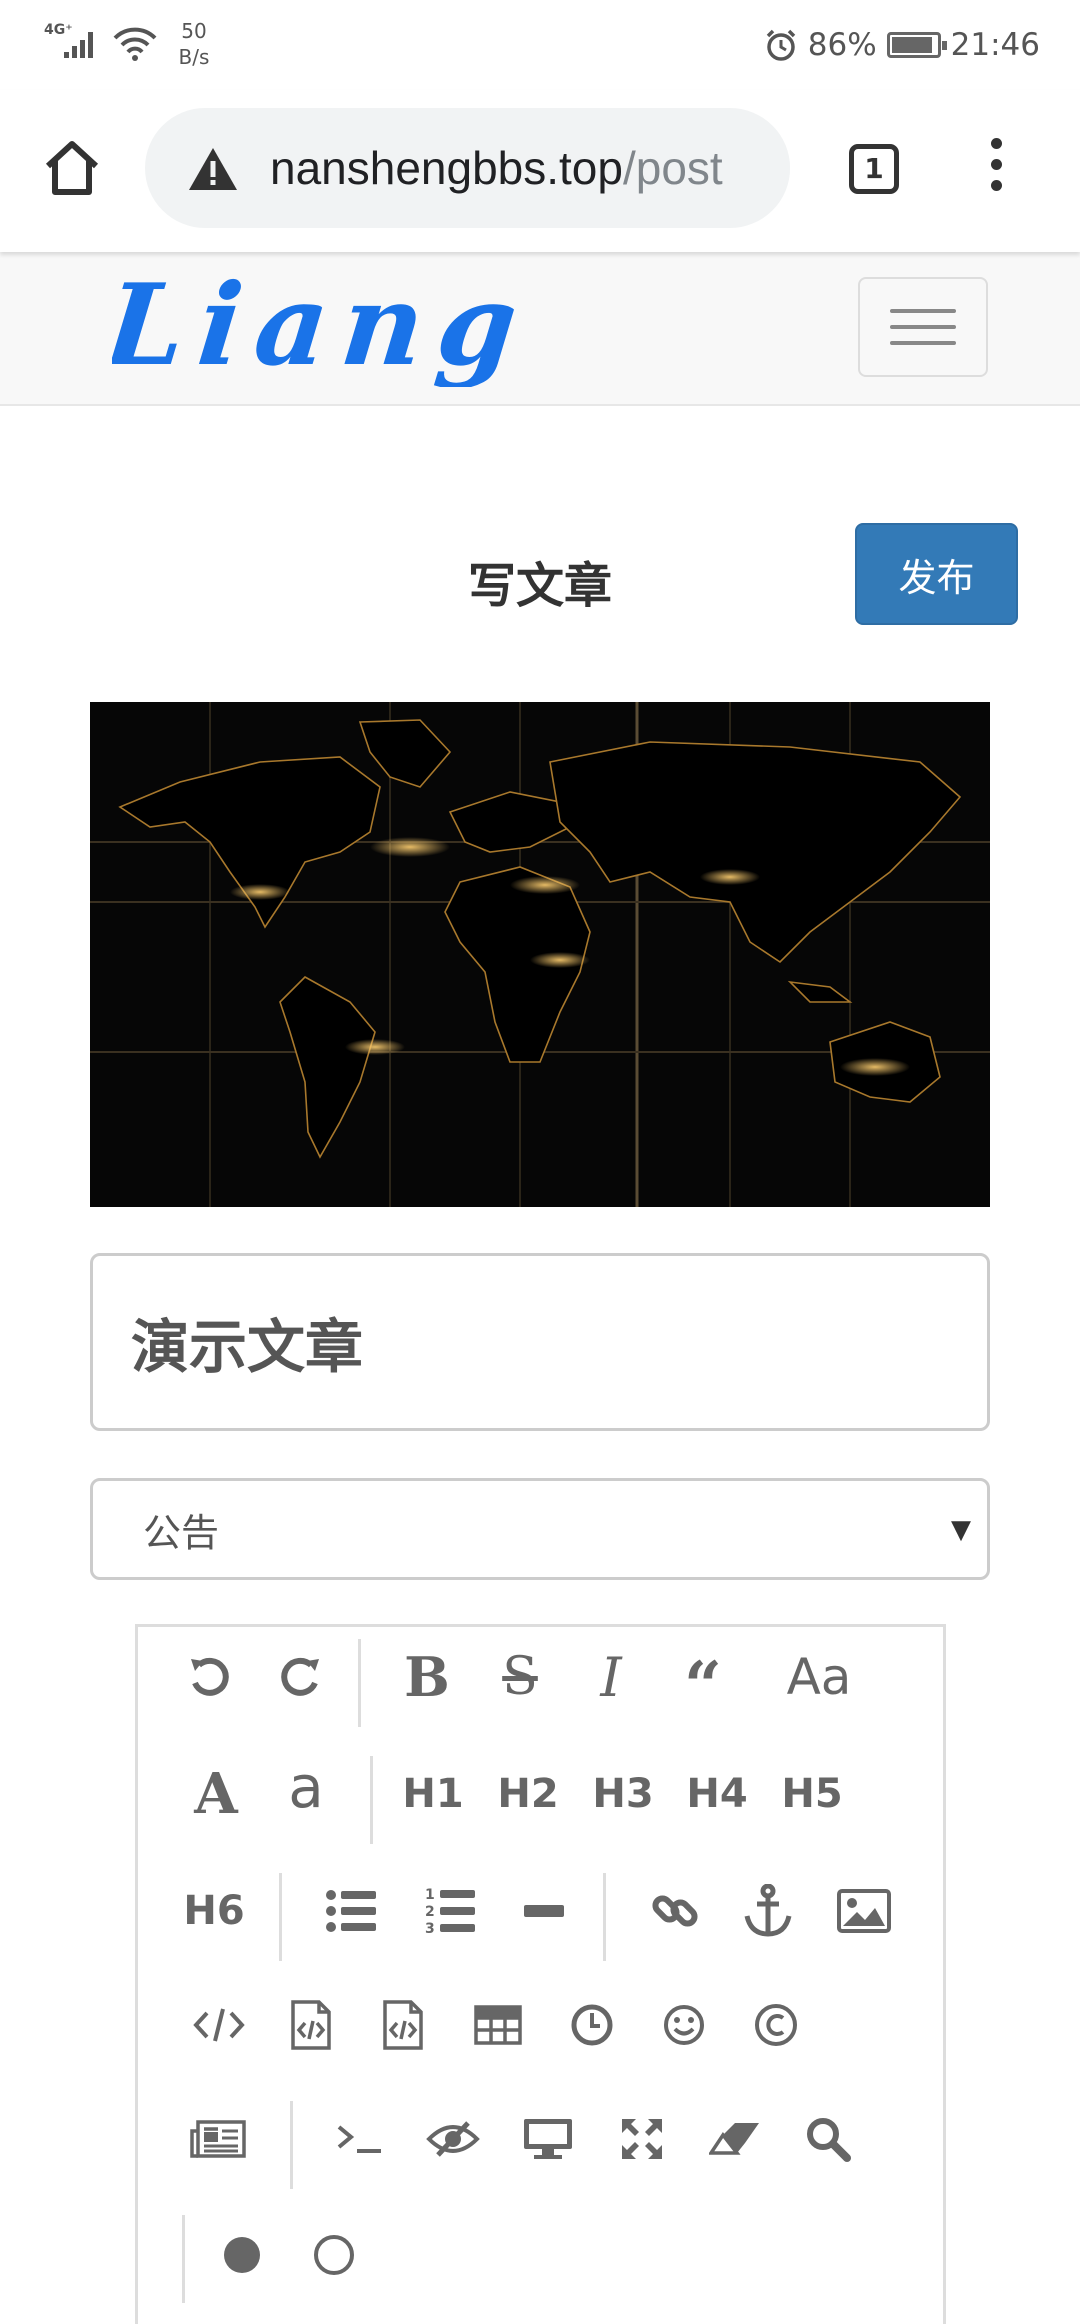 The width and height of the screenshot is (1080, 2324). Describe the element at coordinates (916, 45) in the screenshot. I see `battery-icon` at that location.